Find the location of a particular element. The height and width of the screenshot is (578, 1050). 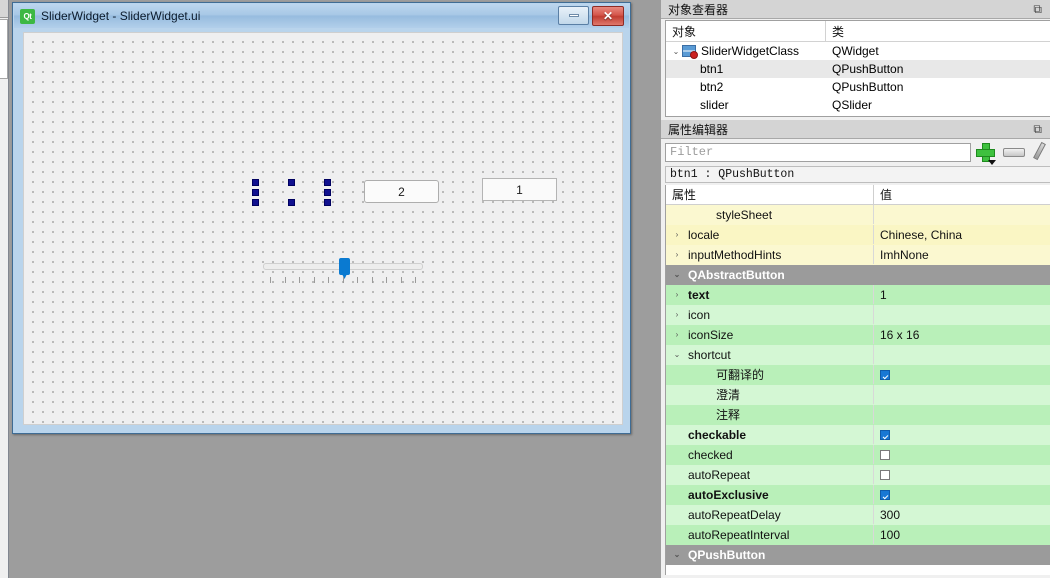

column-header-object: 对象 is located at coordinates (746, 31).